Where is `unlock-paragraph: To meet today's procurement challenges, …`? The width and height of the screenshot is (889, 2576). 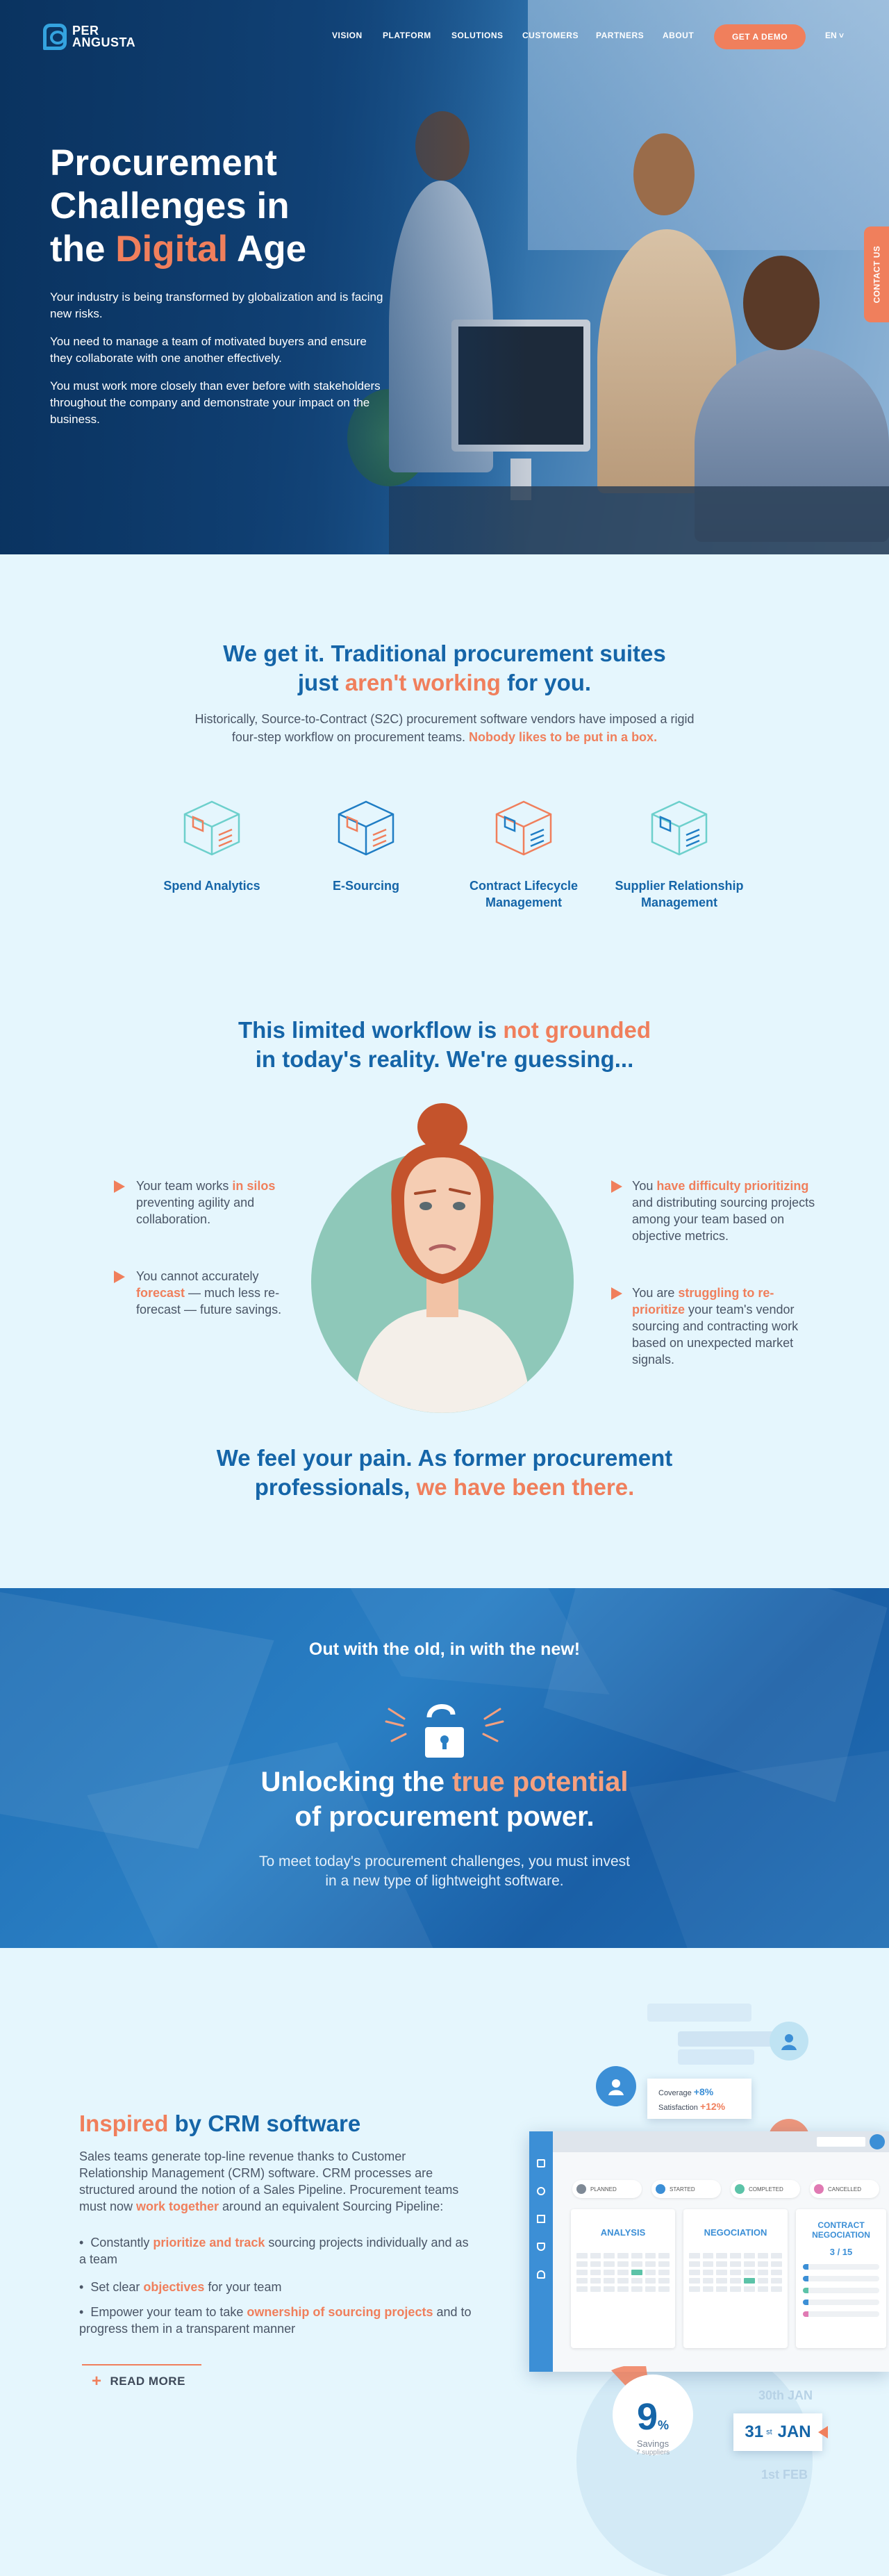
unlock-paragraph: To meet today's procurement challenges, … is located at coordinates (444, 1872).